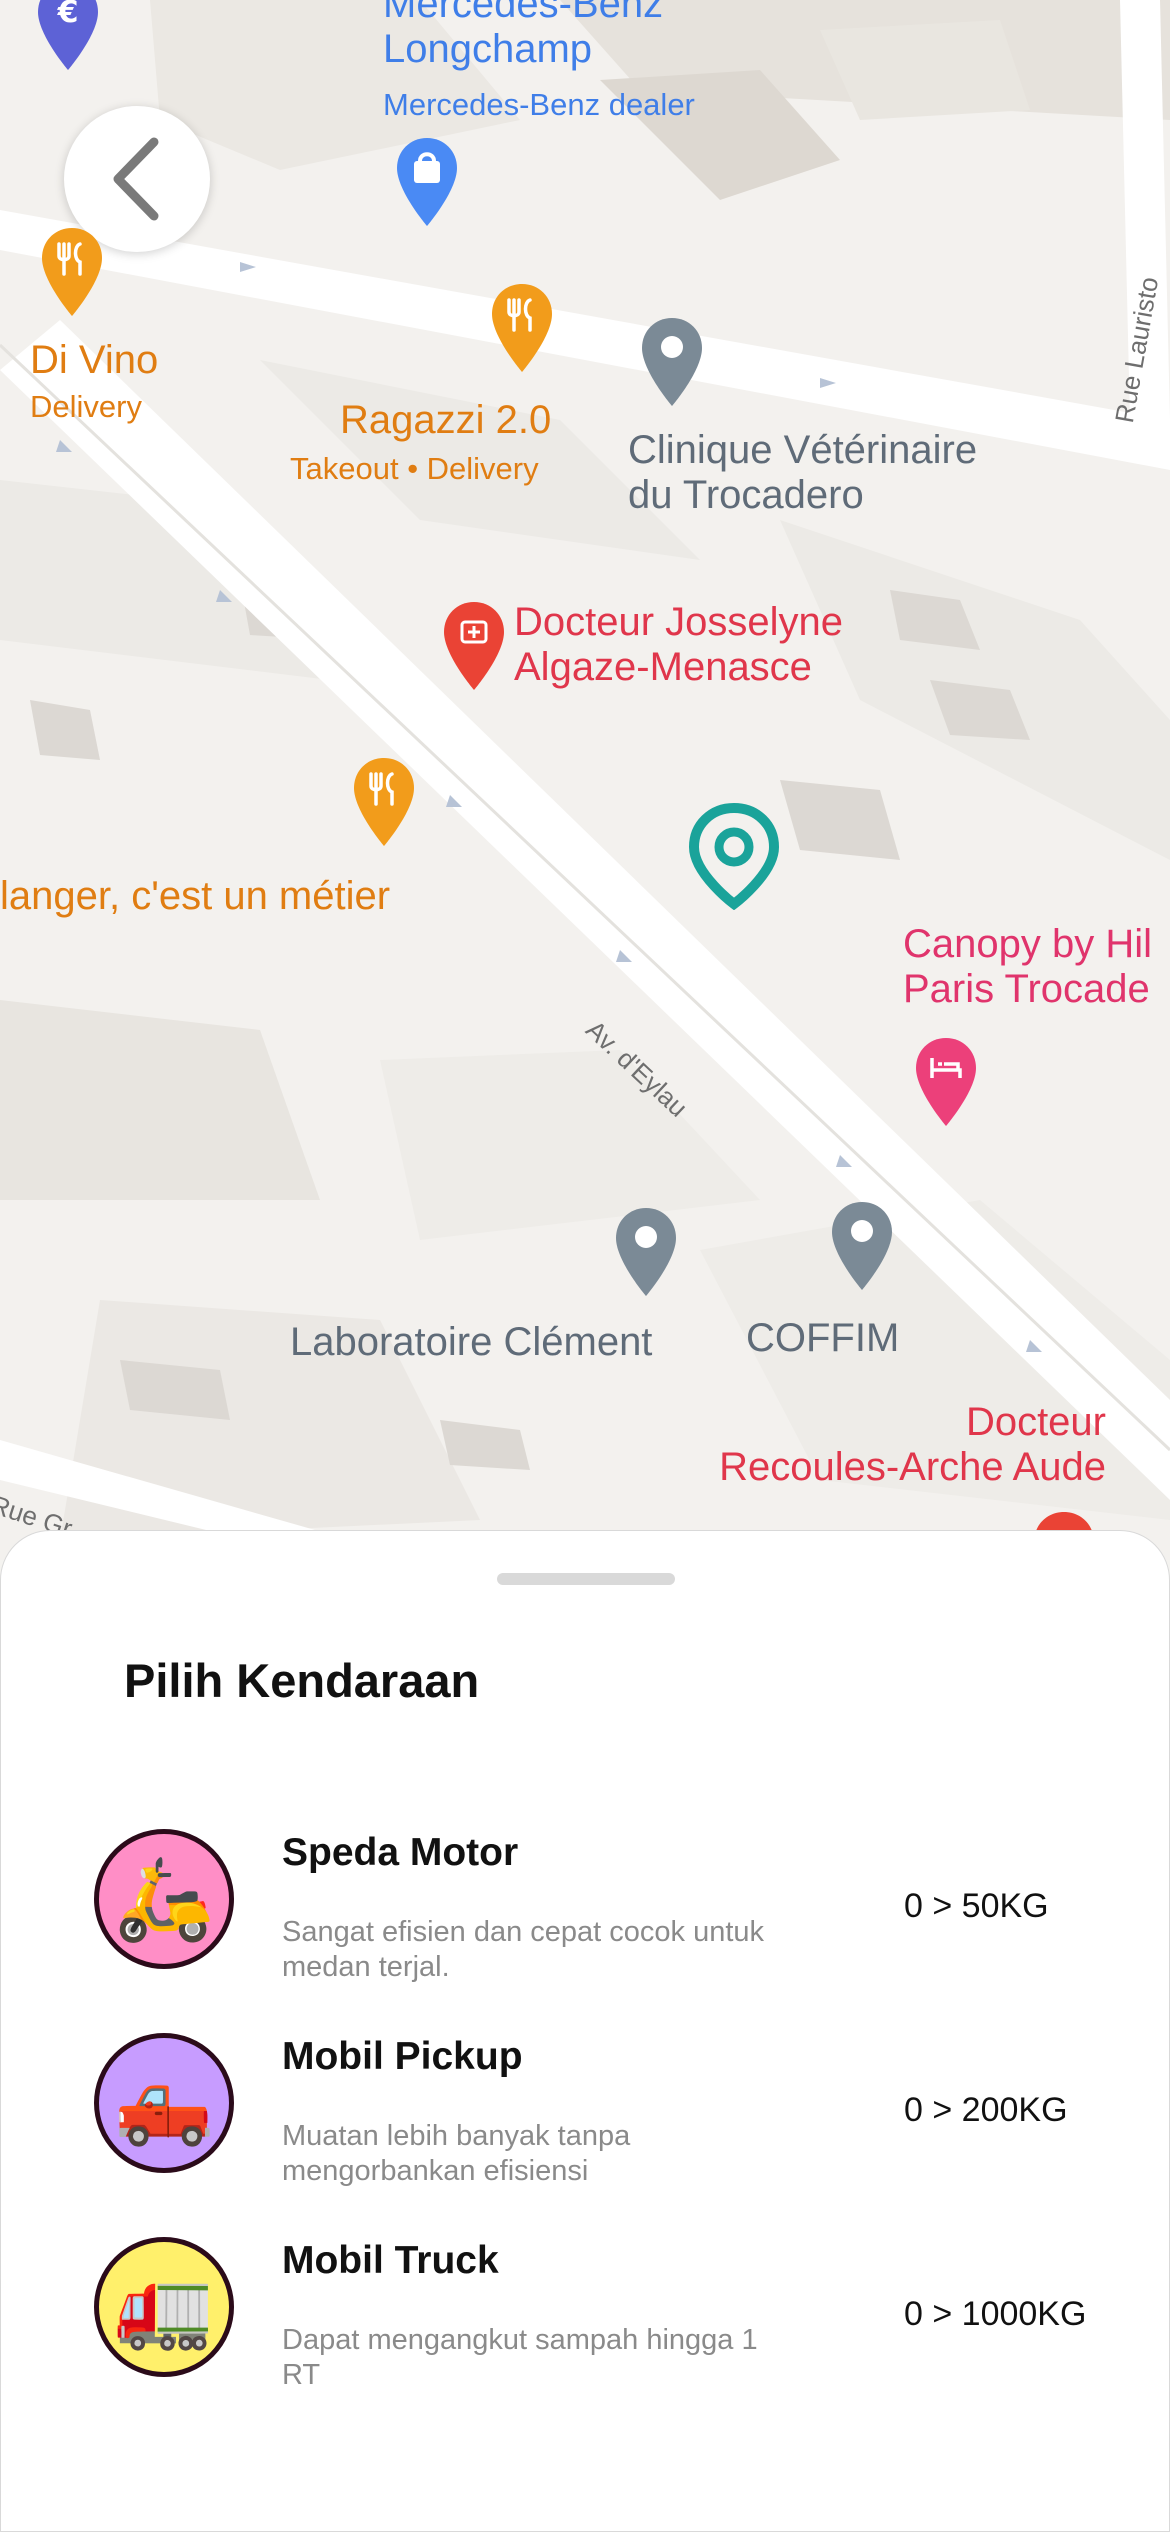 The image size is (1170, 2532). Describe the element at coordinates (1028, 944) in the screenshot. I see `place-label-canopy-line1: Canopy by Hil` at that location.